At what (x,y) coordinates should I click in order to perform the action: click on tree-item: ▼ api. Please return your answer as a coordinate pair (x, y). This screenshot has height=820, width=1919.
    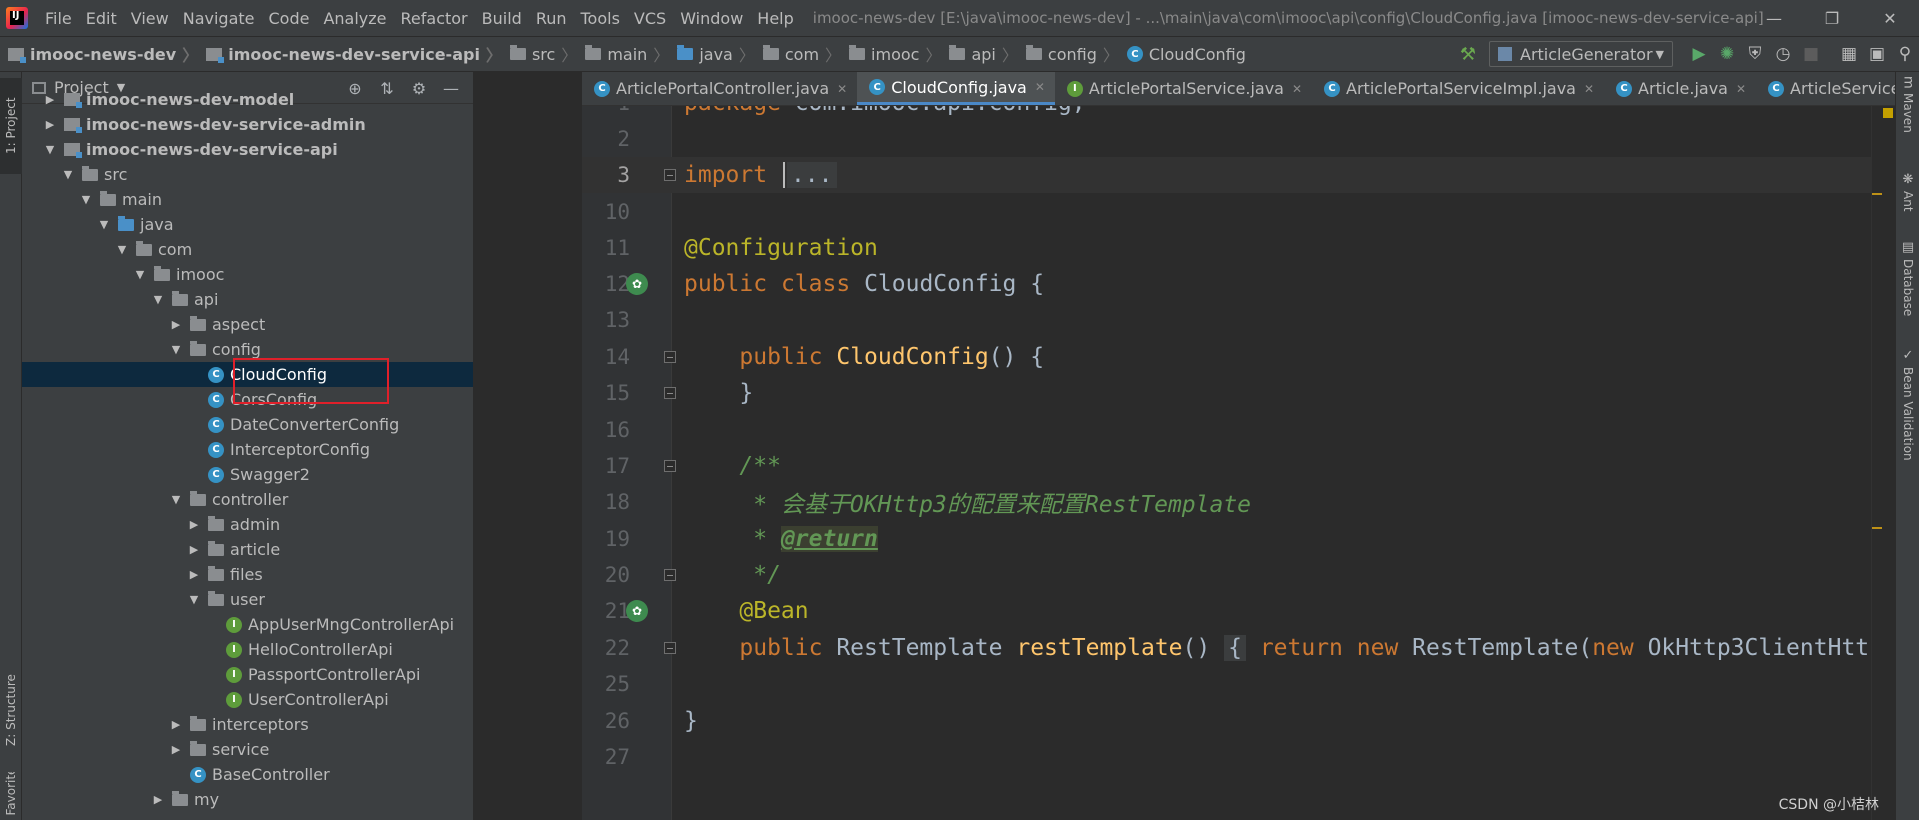
    Looking at the image, I should click on (247, 299).